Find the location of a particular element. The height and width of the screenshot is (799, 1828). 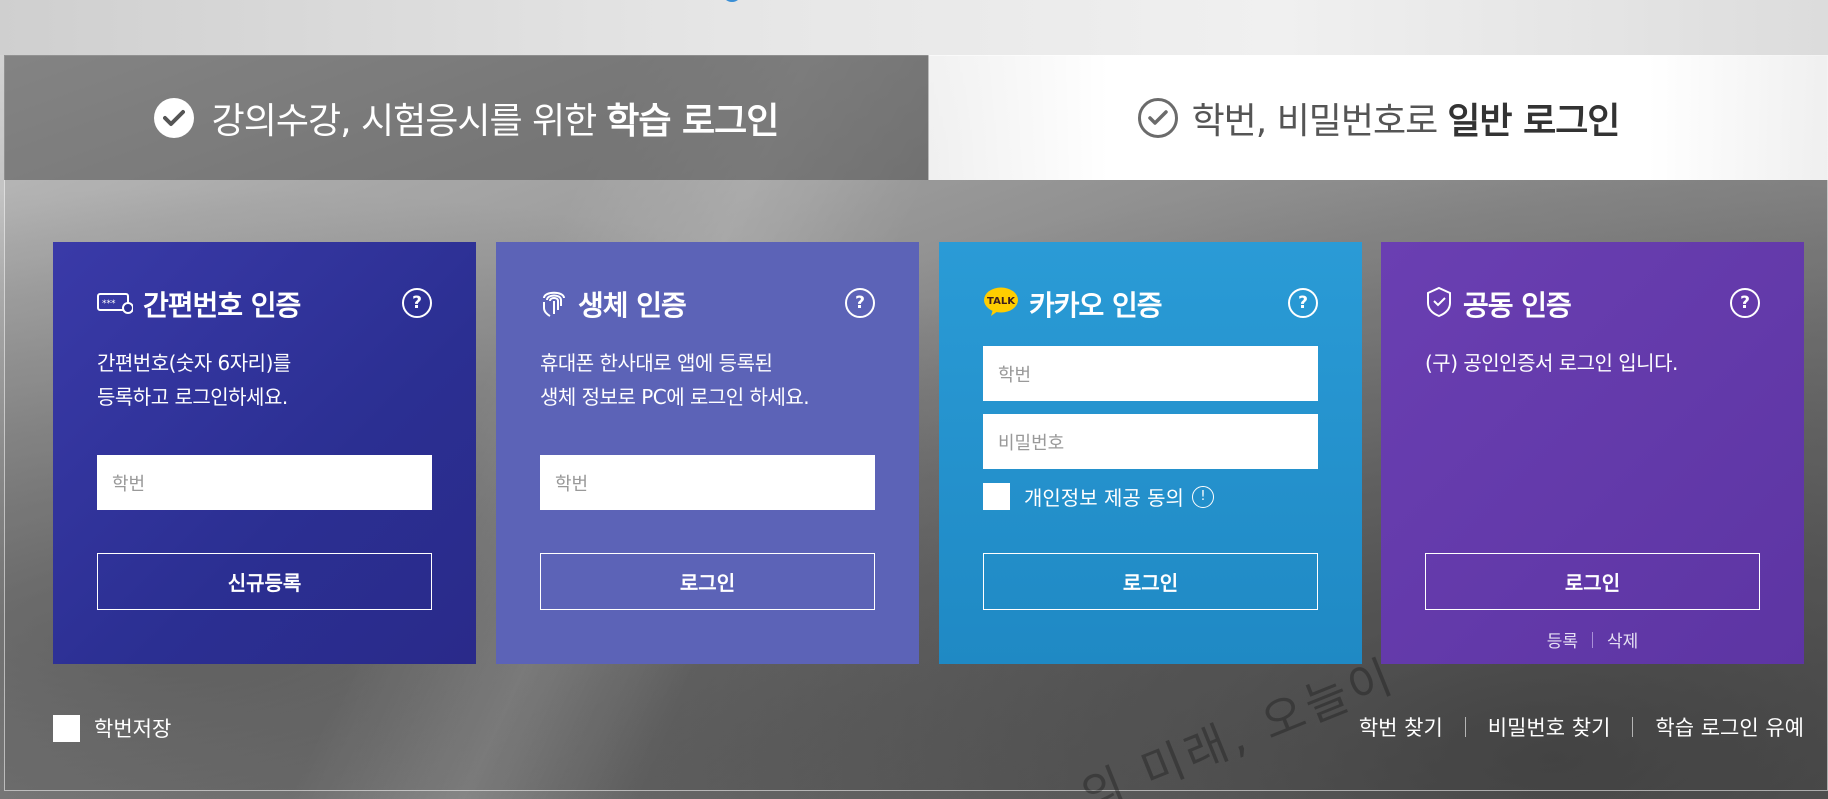

desc-line: 등록하고 로그인하세요. is located at coordinates (192, 397).